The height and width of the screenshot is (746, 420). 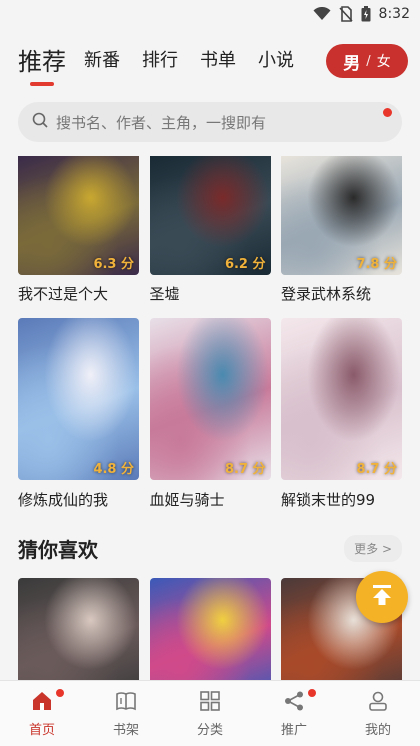 I want to click on book-cover: 6.2 分, so click(x=210, y=215).